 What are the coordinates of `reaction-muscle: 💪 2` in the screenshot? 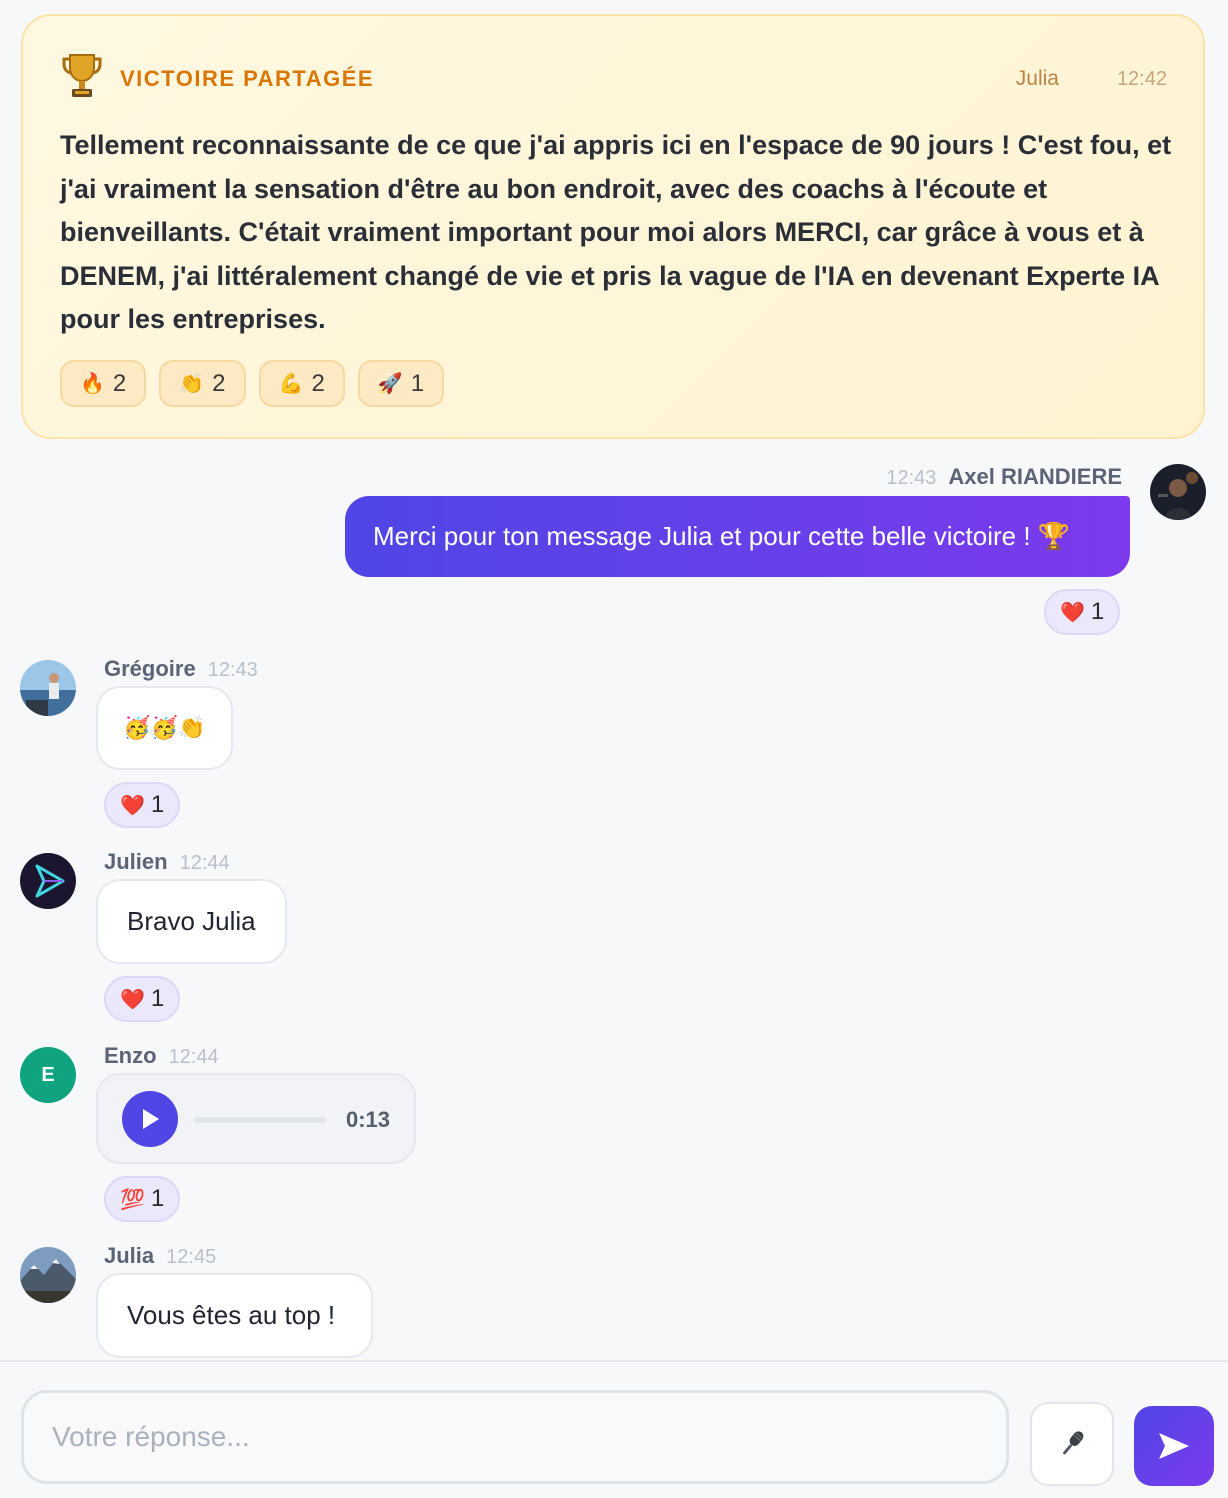 It's located at (301, 383).